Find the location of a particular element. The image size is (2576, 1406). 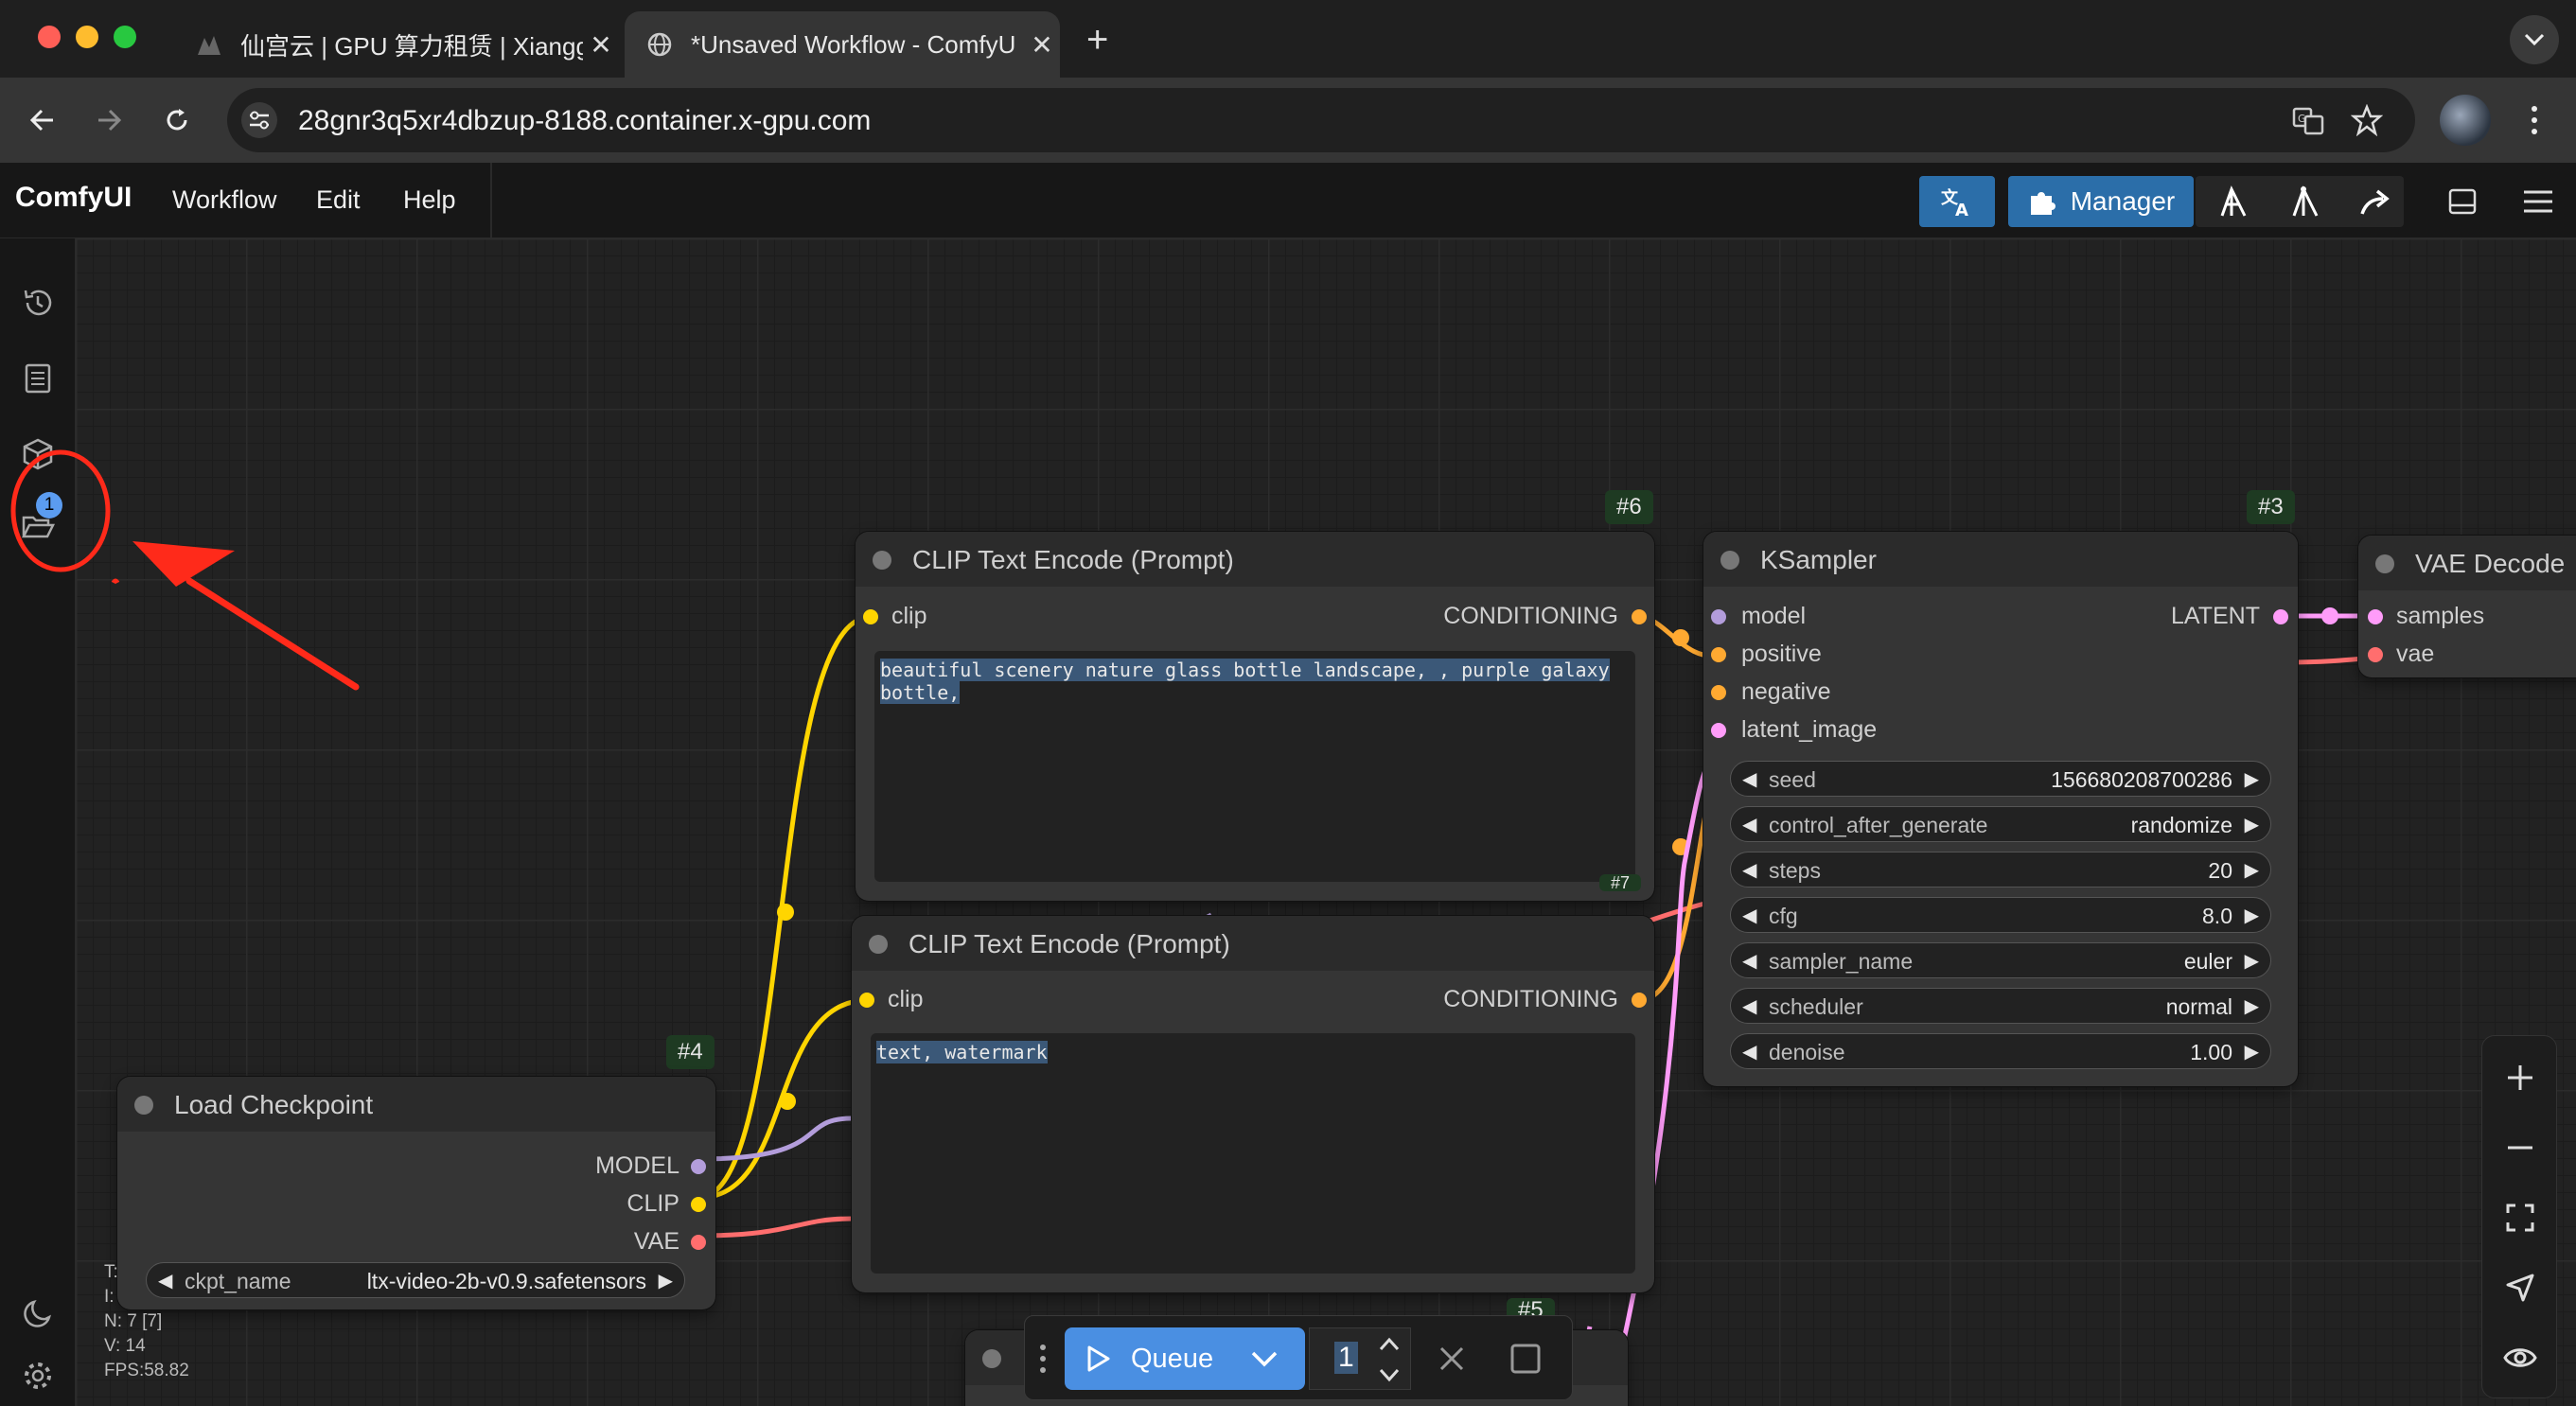

vae-decode-node: VAE Decode samples vae is located at coordinates (2467, 606).